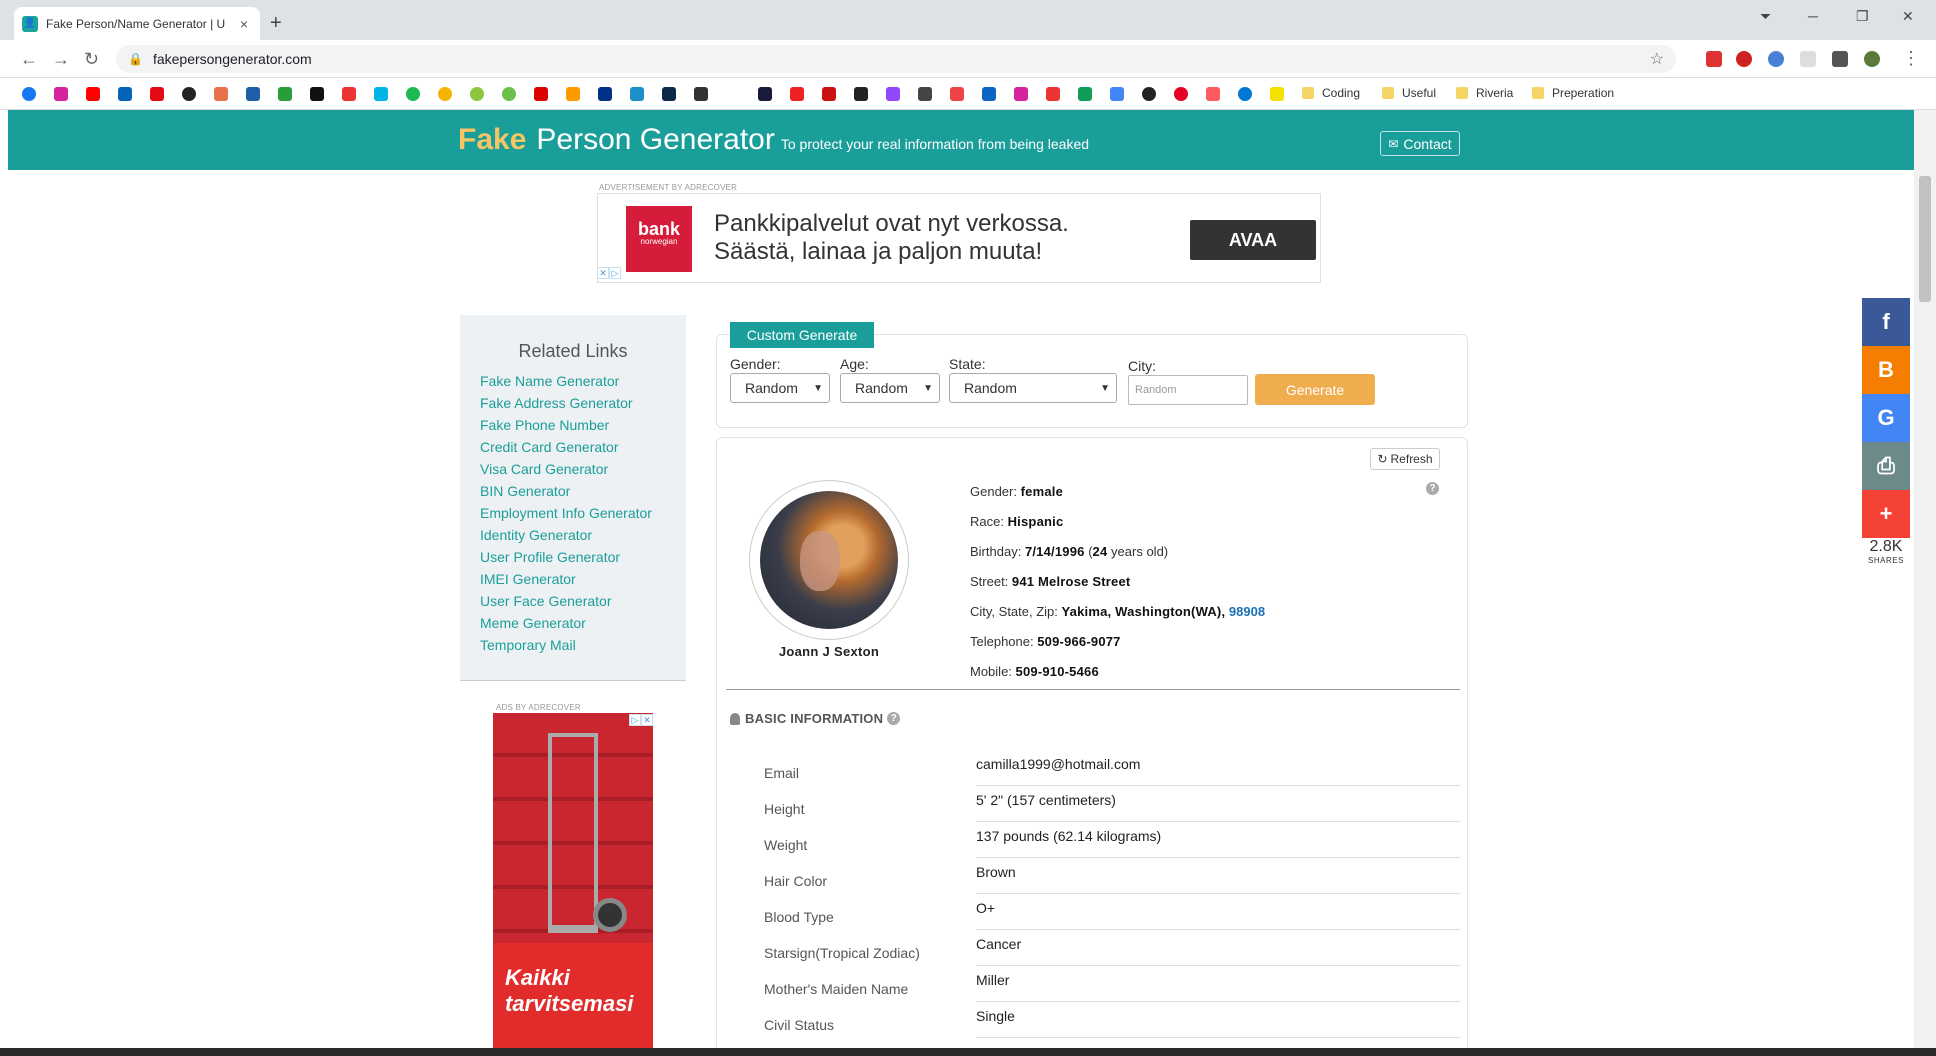 The height and width of the screenshot is (1056, 1936). Describe the element at coordinates (93, 94) in the screenshot. I see `youtube-bookmark-icon` at that location.